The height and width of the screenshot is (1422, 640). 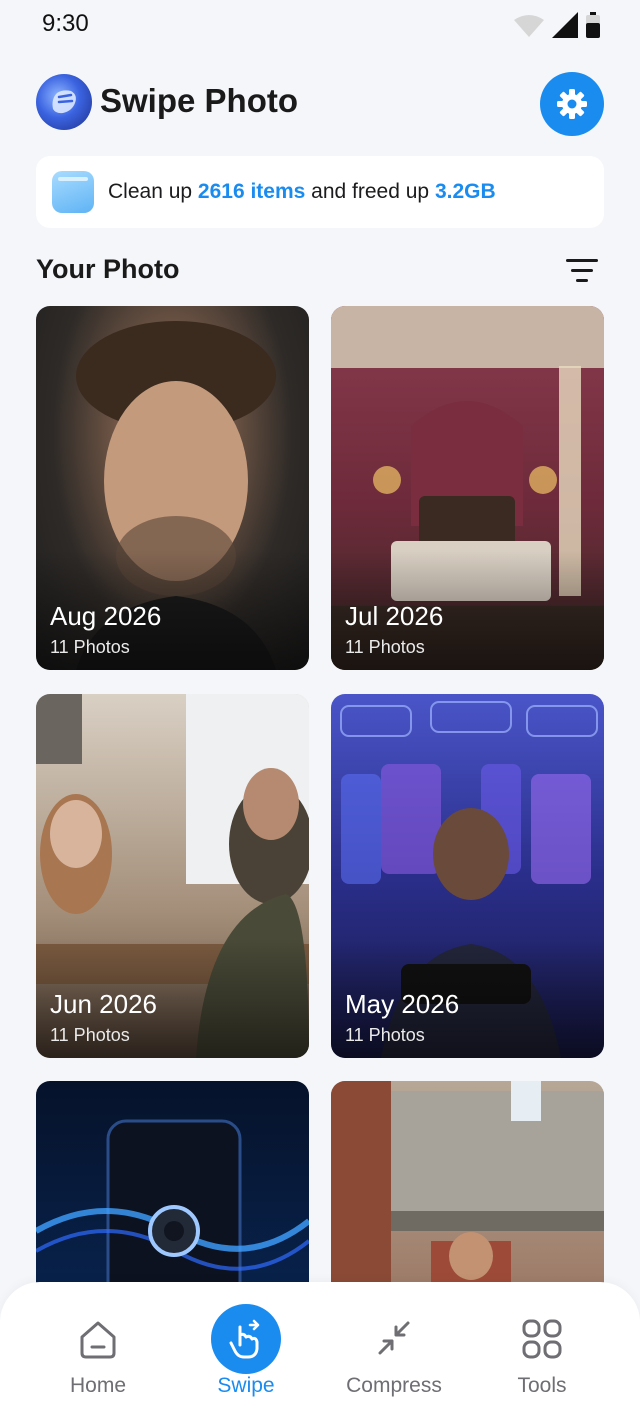 I want to click on nav-tools-label: Tools, so click(x=542, y=1385).